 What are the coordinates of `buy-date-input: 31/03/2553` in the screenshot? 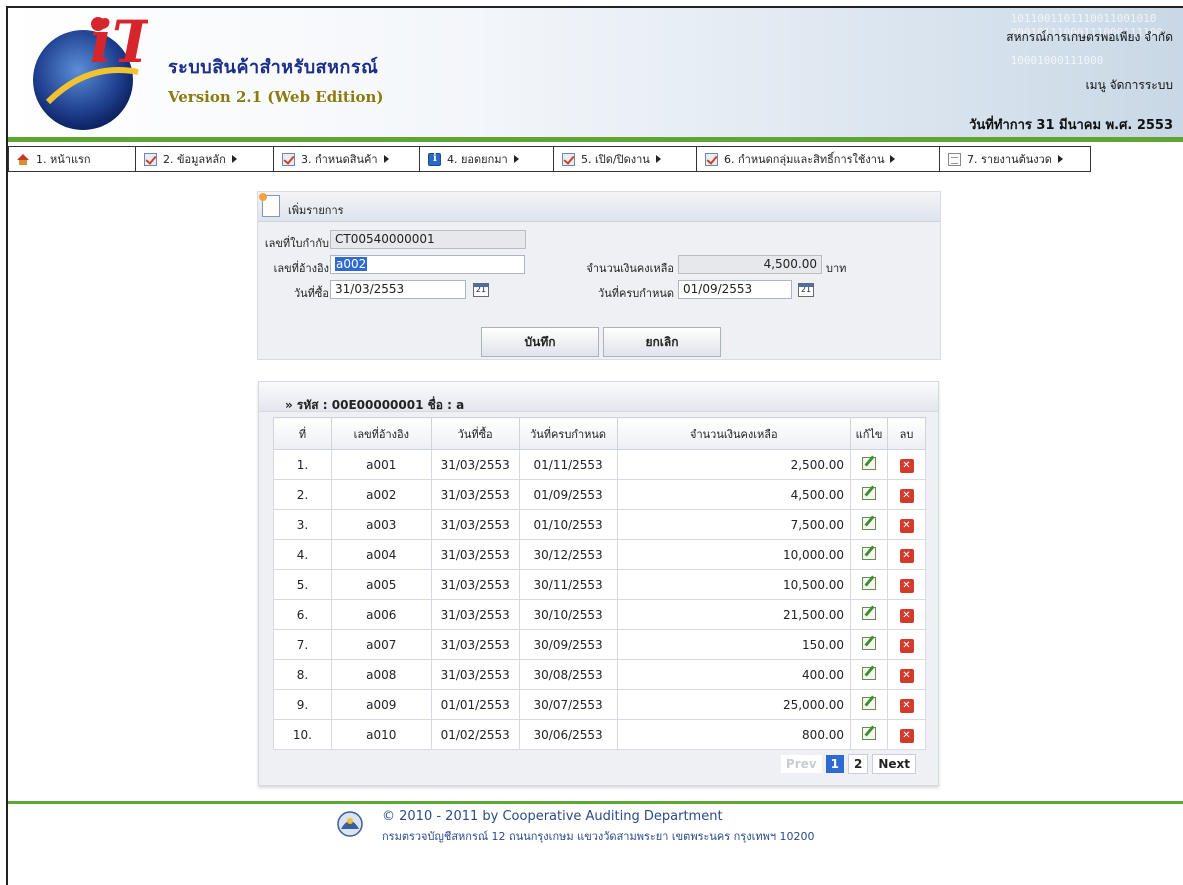 It's located at (398, 289).